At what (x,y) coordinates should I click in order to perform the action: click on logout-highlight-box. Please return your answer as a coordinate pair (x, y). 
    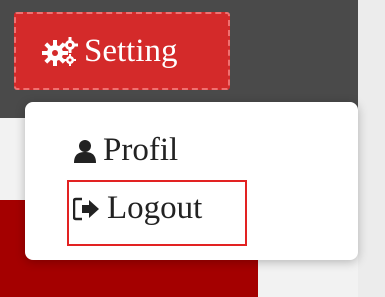
    Looking at the image, I should click on (157, 213).